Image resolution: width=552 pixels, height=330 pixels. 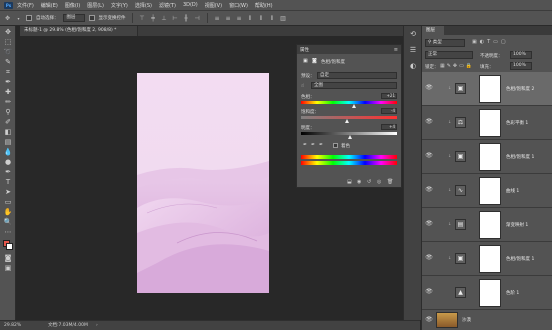 What do you see at coordinates (8, 212) in the screenshot?
I see `hand-tool-icon: ✋` at bounding box center [8, 212].